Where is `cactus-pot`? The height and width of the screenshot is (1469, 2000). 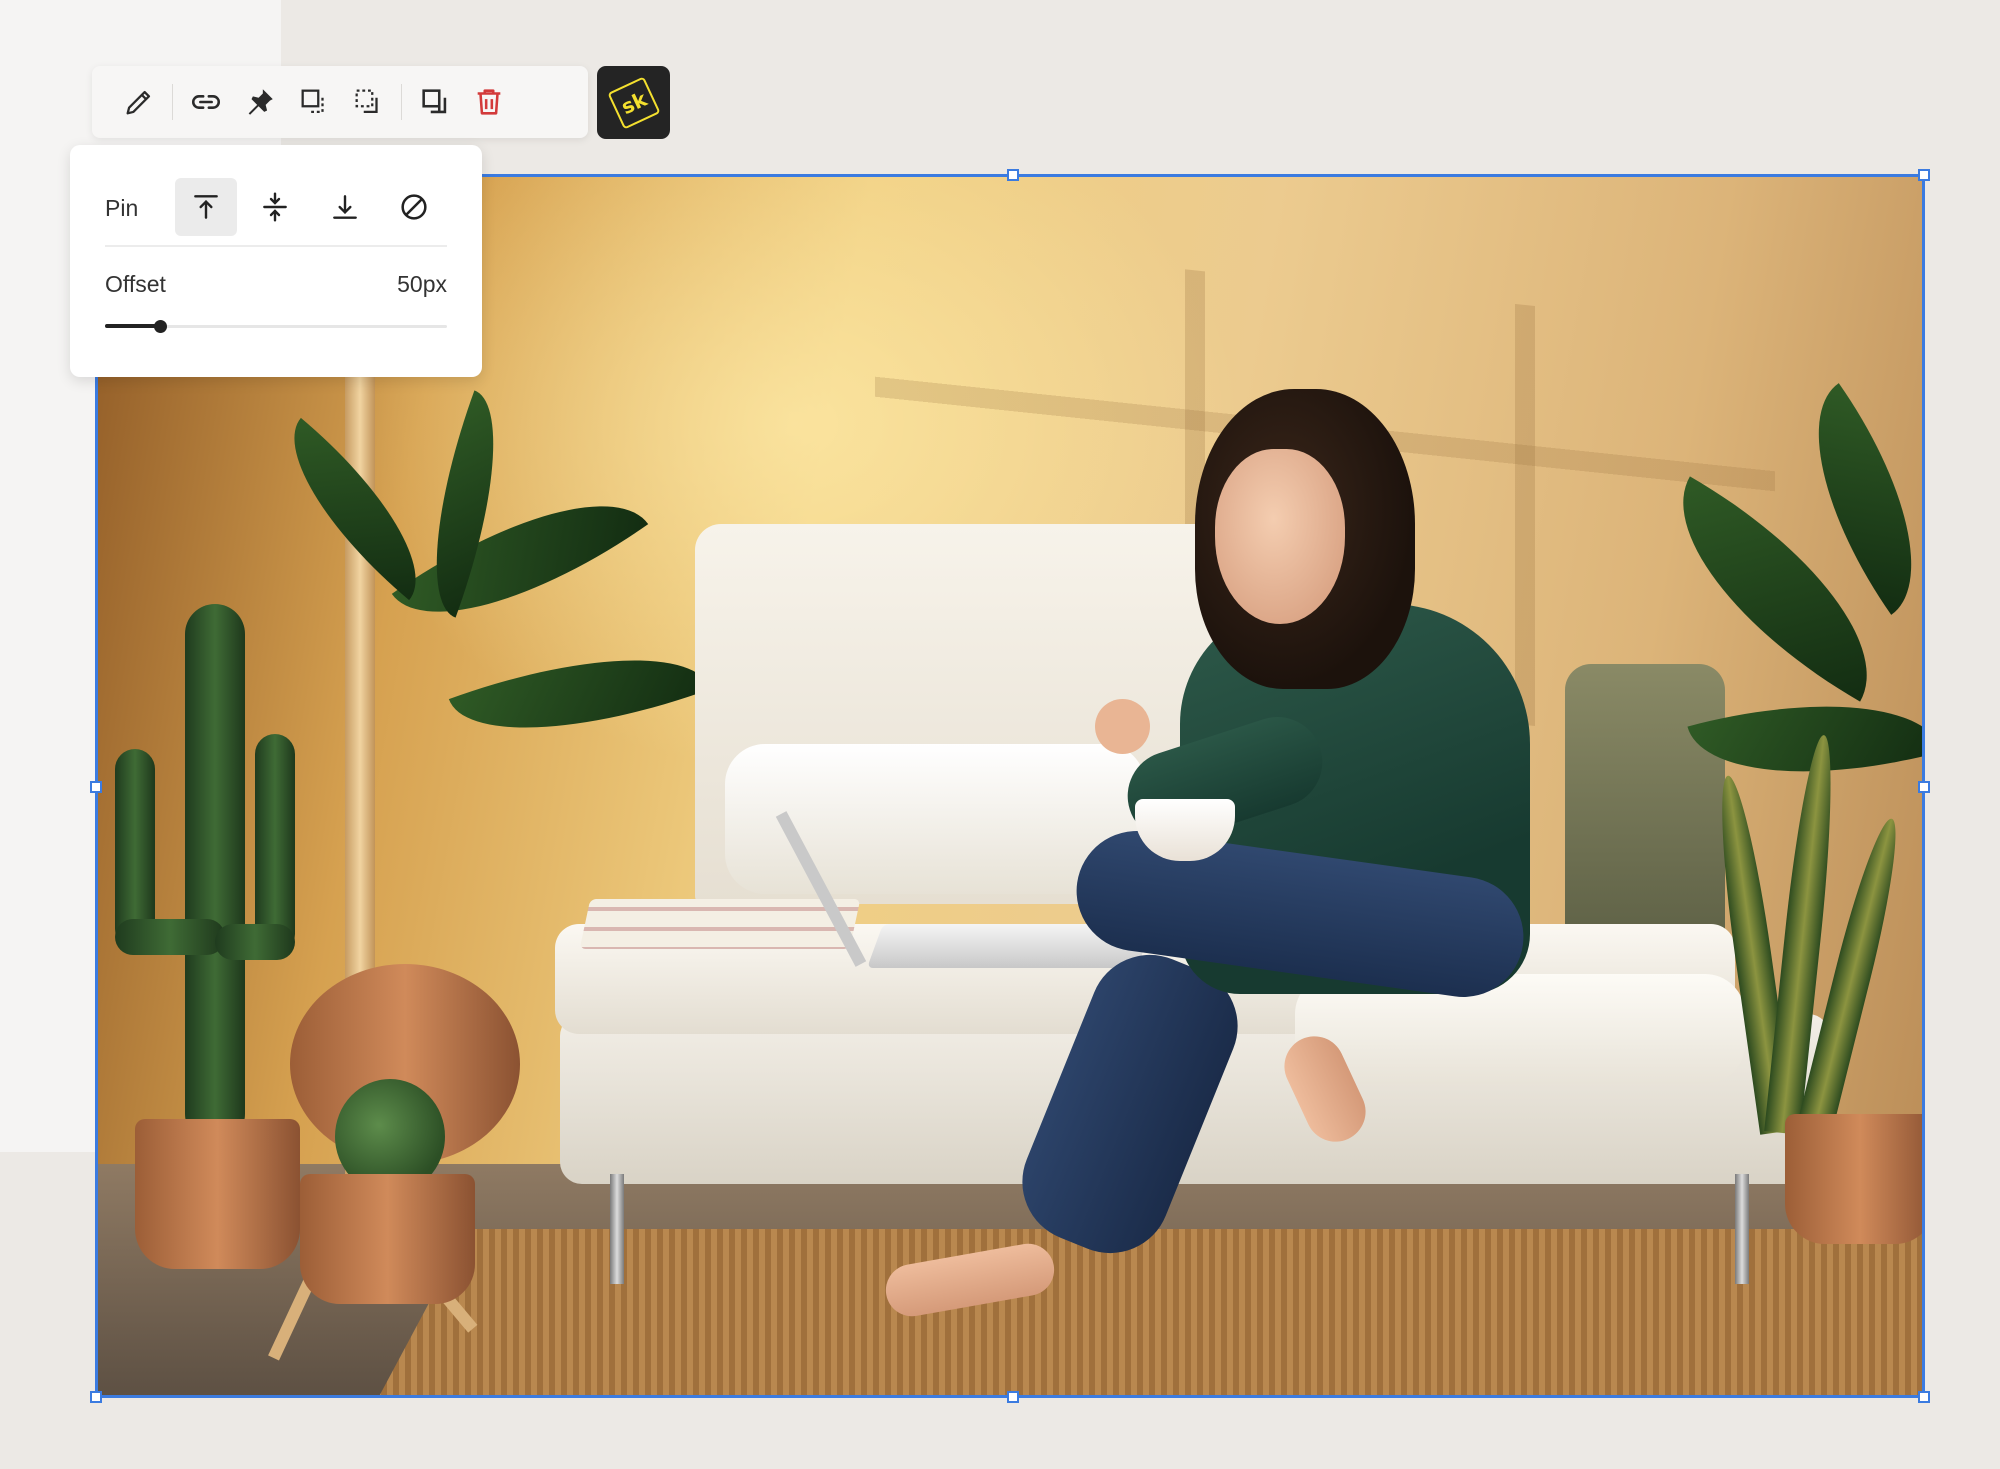
cactus-pot is located at coordinates (217, 1194).